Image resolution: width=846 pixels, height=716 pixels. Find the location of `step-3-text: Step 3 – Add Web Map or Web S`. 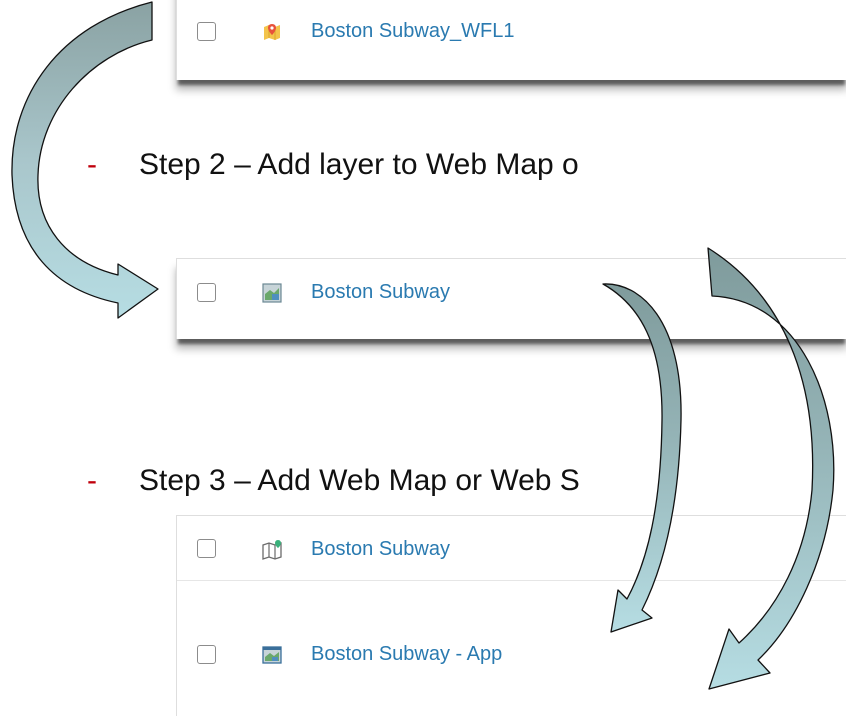

step-3-text: Step 3 – Add Web Map or Web S is located at coordinates (359, 480).